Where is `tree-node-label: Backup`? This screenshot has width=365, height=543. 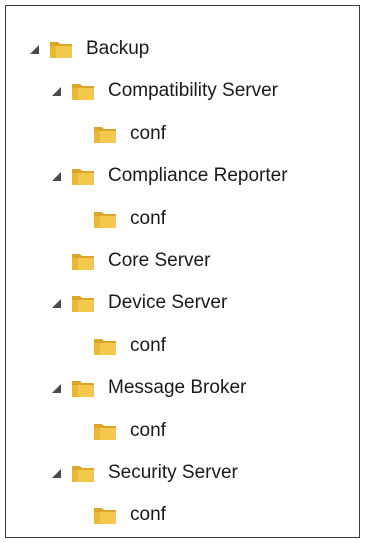
tree-node-label: Backup is located at coordinates (118, 48).